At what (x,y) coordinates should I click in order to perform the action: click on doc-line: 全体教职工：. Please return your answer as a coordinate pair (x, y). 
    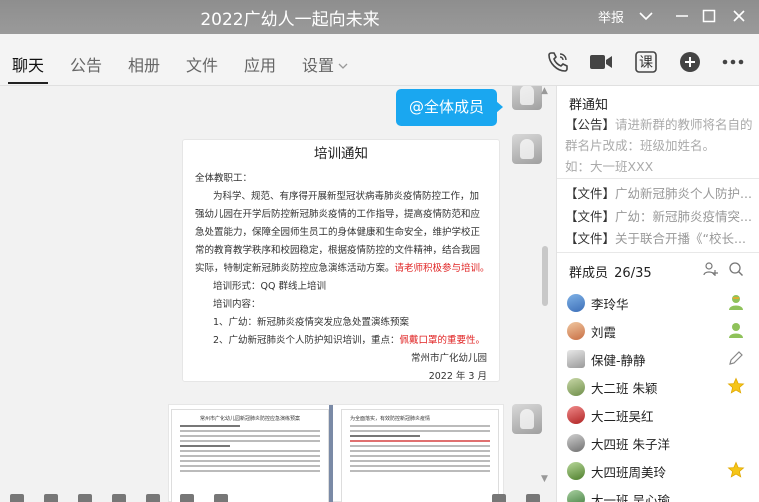
    Looking at the image, I should click on (224, 178).